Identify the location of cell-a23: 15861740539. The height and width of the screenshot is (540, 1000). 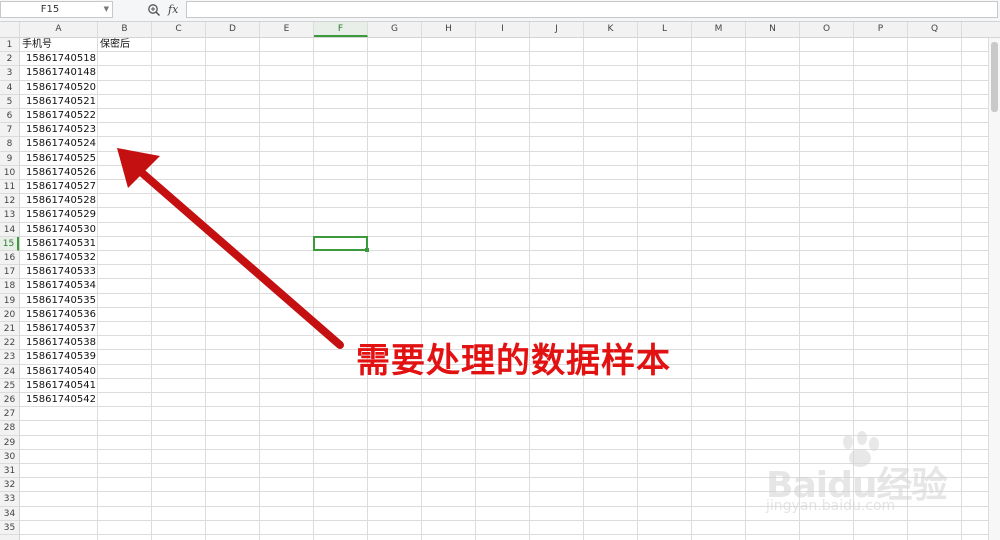
(58, 357).